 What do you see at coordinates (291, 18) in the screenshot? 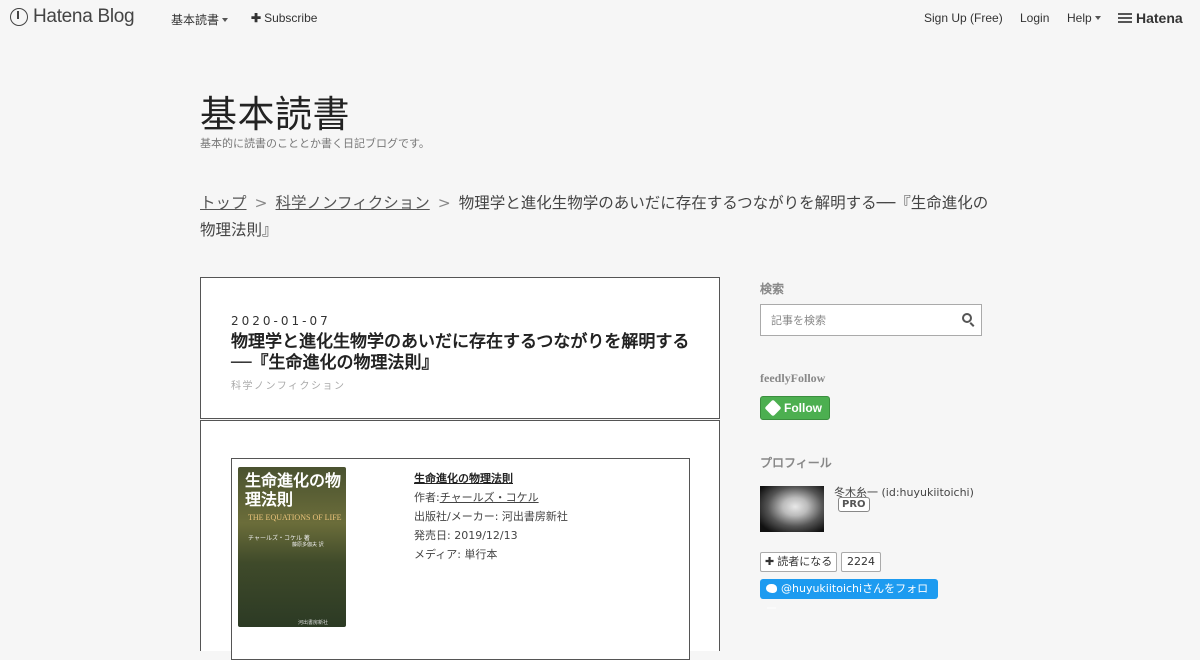
I see `subscribe-label: Subscribe` at bounding box center [291, 18].